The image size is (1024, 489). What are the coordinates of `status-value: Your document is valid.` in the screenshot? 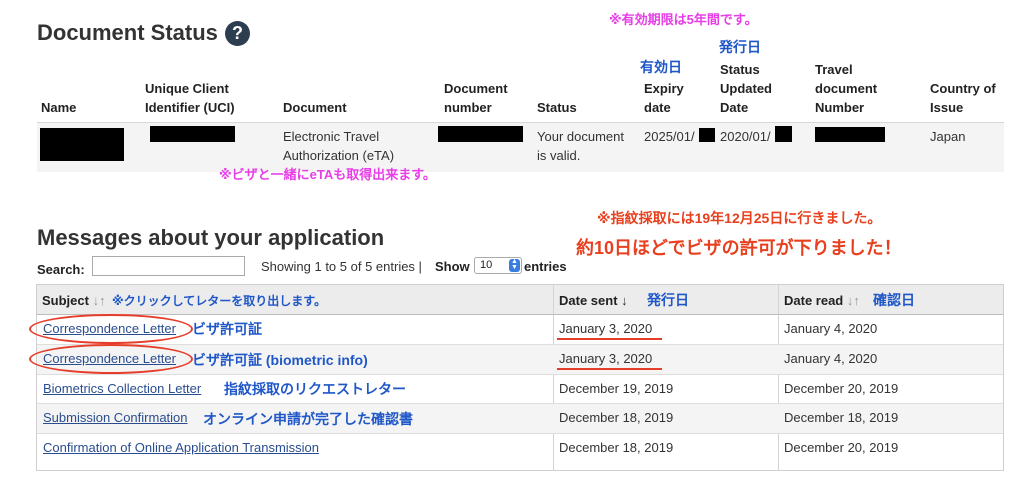 It's located at (580, 146).